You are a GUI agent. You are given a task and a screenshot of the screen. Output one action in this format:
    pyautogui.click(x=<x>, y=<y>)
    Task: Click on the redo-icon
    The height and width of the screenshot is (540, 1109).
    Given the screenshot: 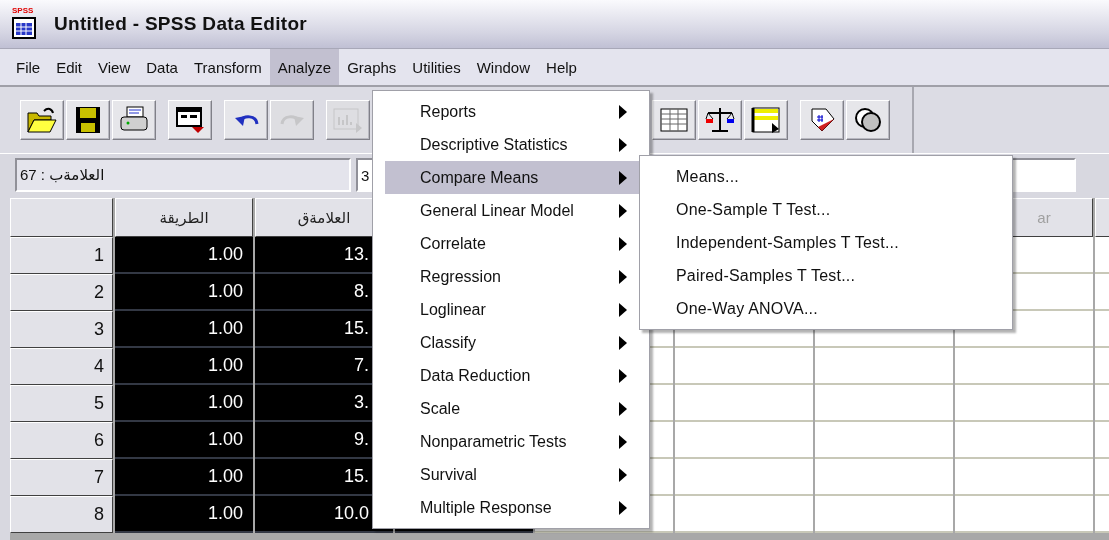 What is the action you would take?
    pyautogui.click(x=292, y=120)
    